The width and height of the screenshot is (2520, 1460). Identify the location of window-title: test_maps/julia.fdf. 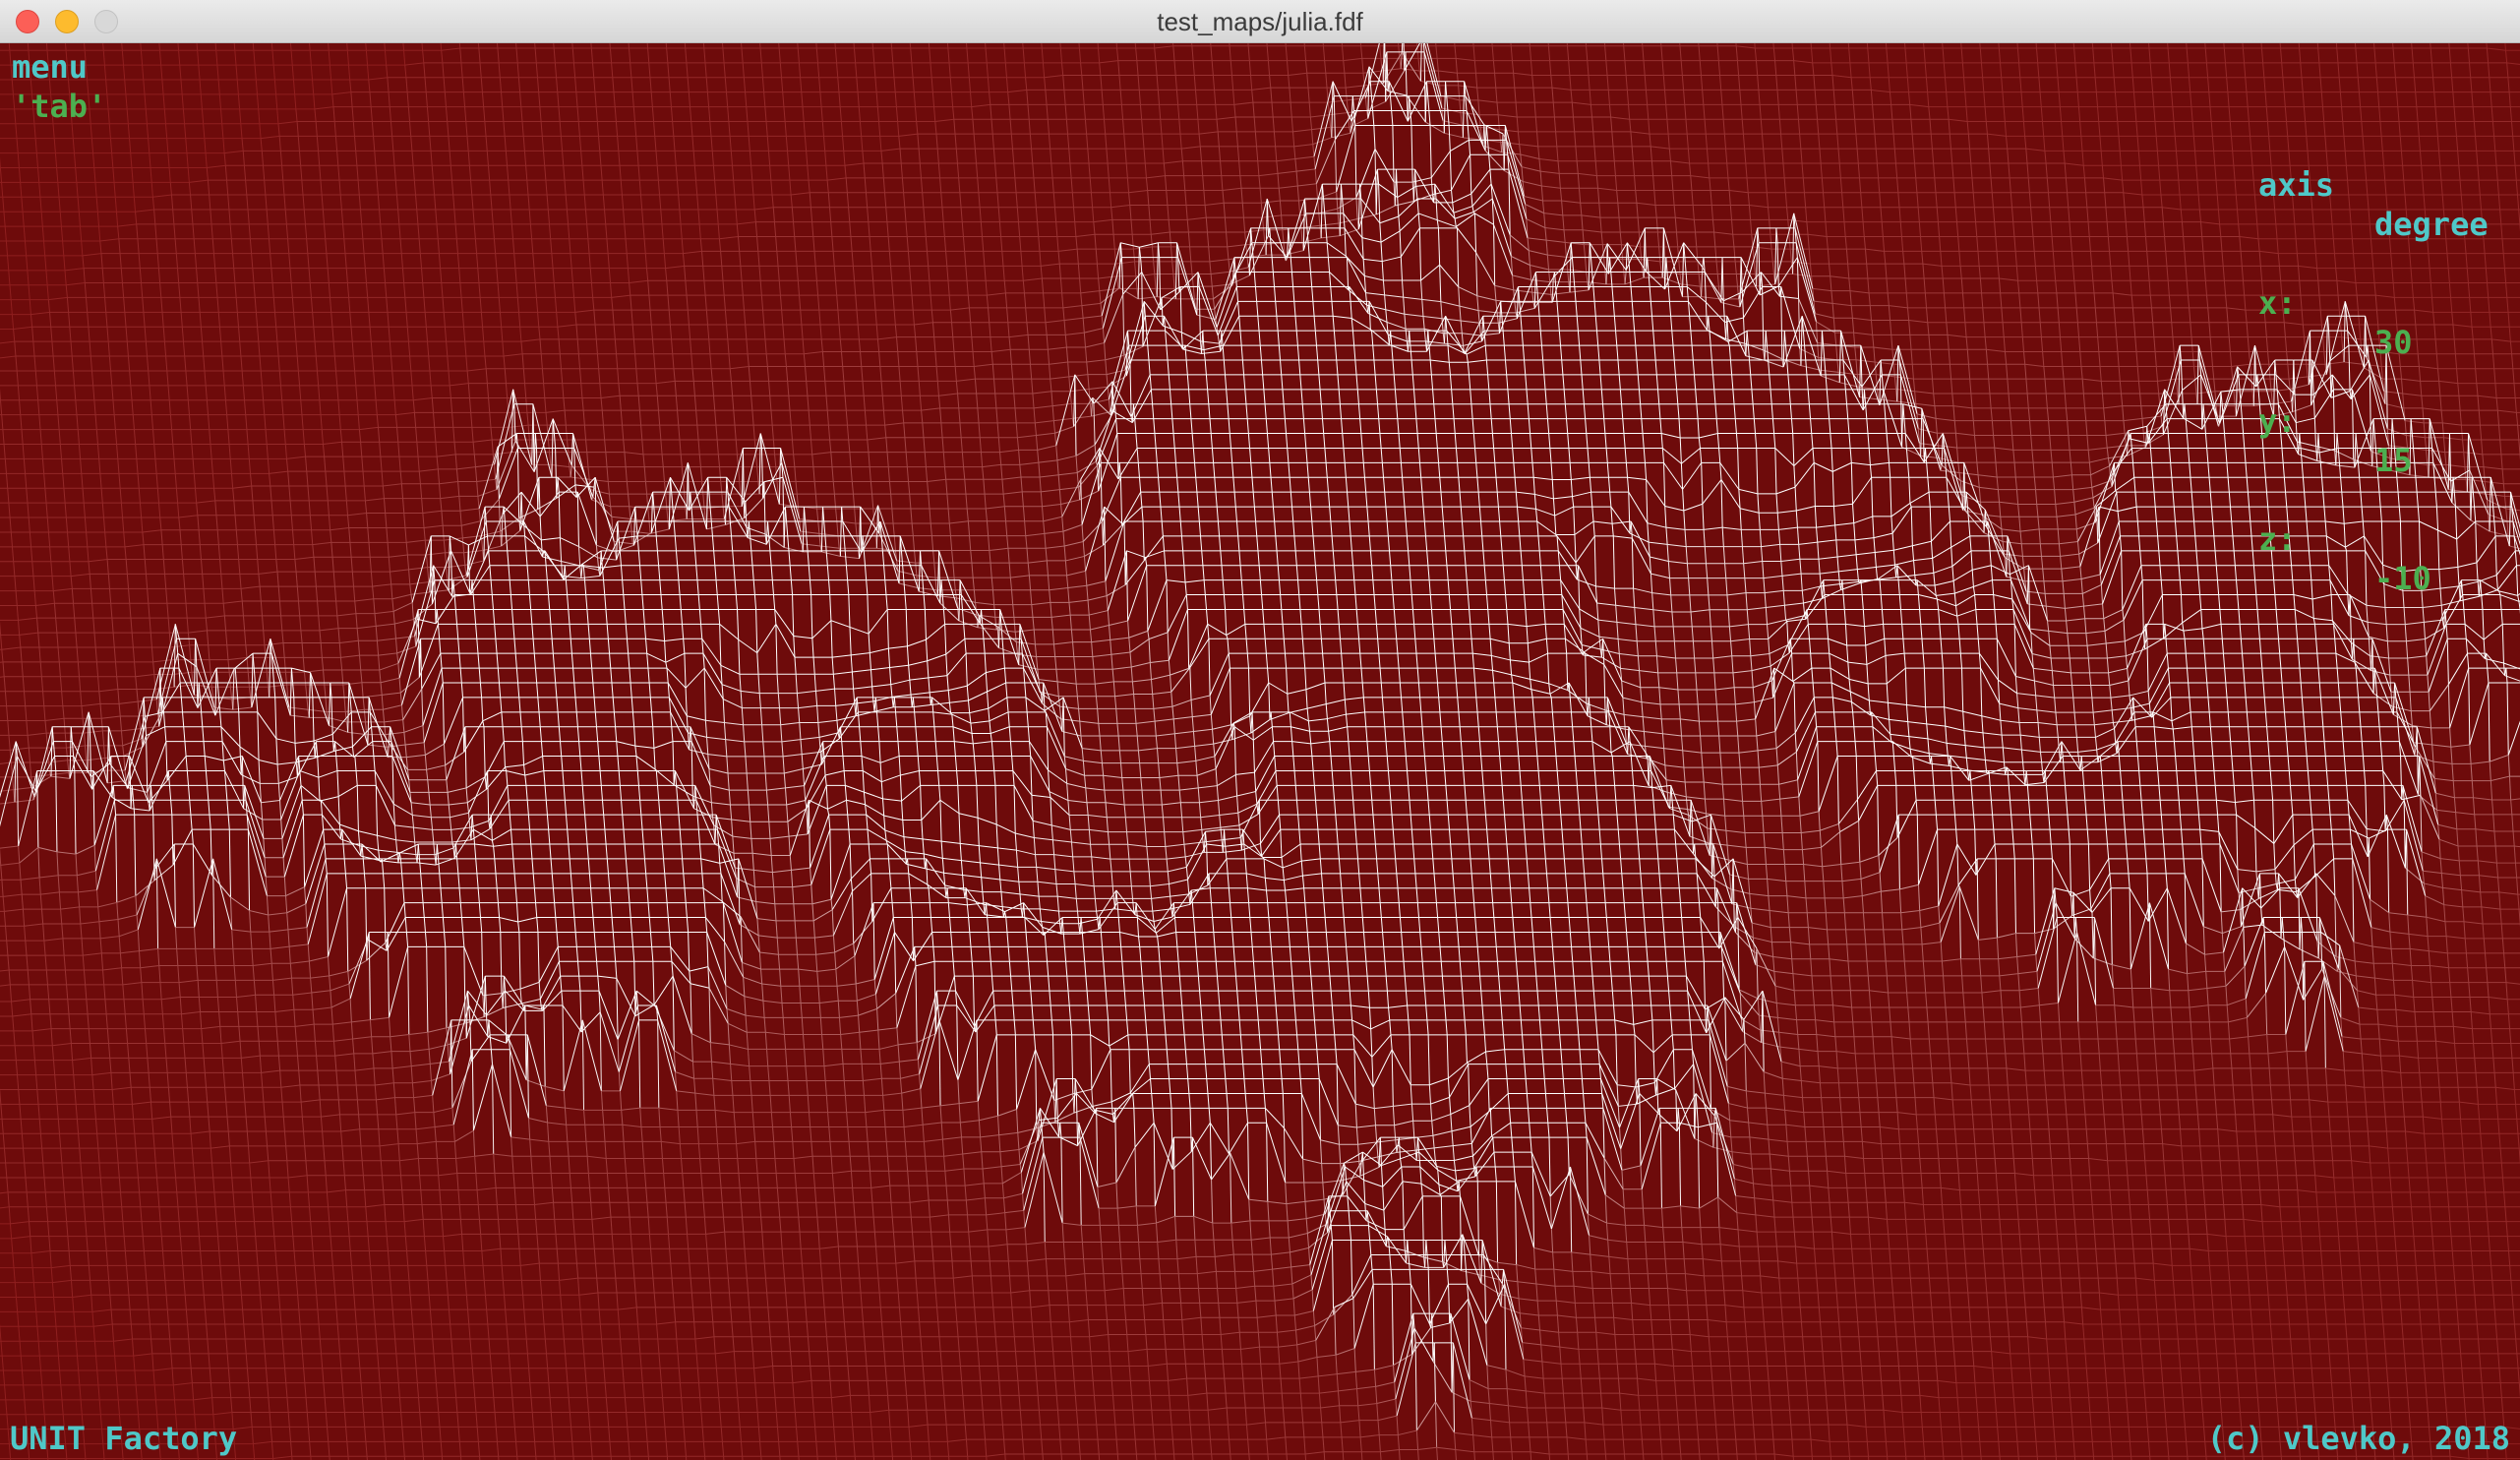
(1260, 21).